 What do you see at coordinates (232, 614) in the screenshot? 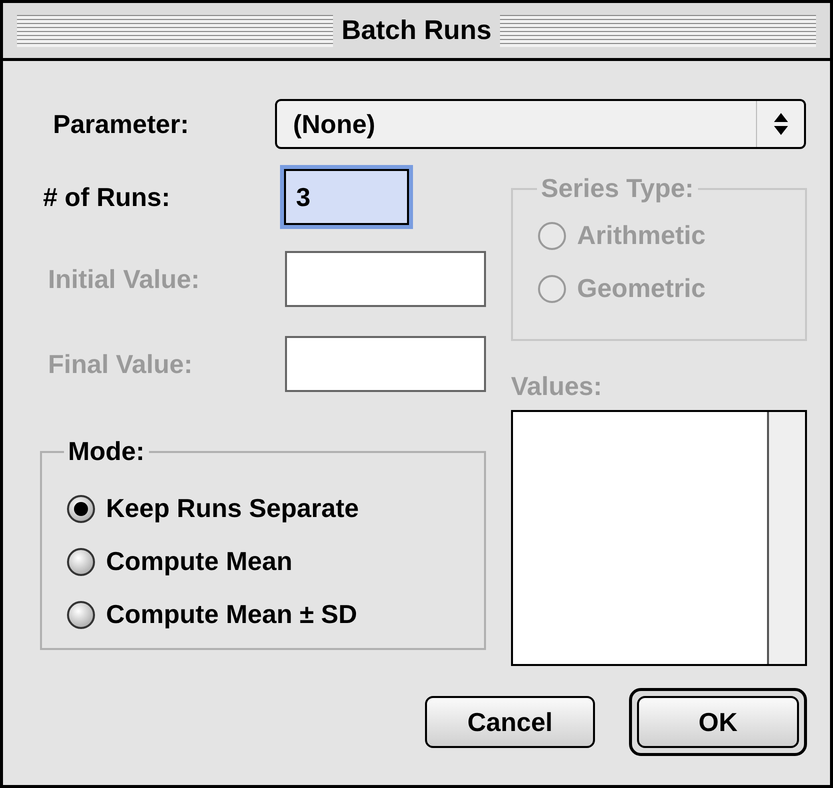
I see `option-label: Compute Mean ± SD` at bounding box center [232, 614].